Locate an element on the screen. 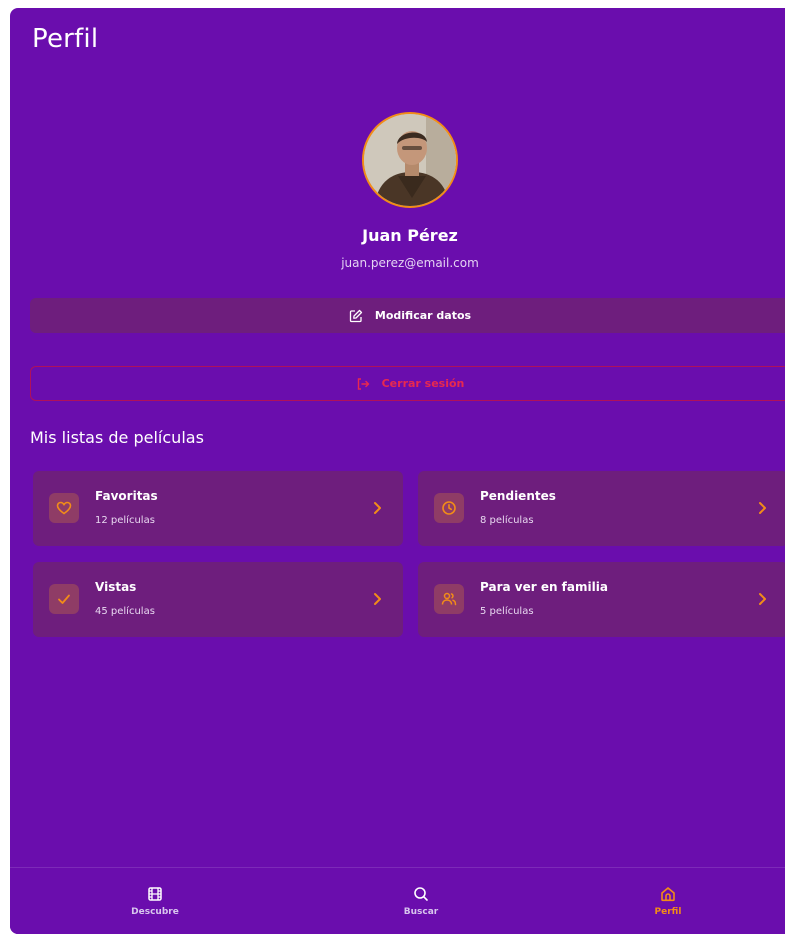 The image size is (785, 934). list-card-title: Pendientes is located at coordinates (518, 496).